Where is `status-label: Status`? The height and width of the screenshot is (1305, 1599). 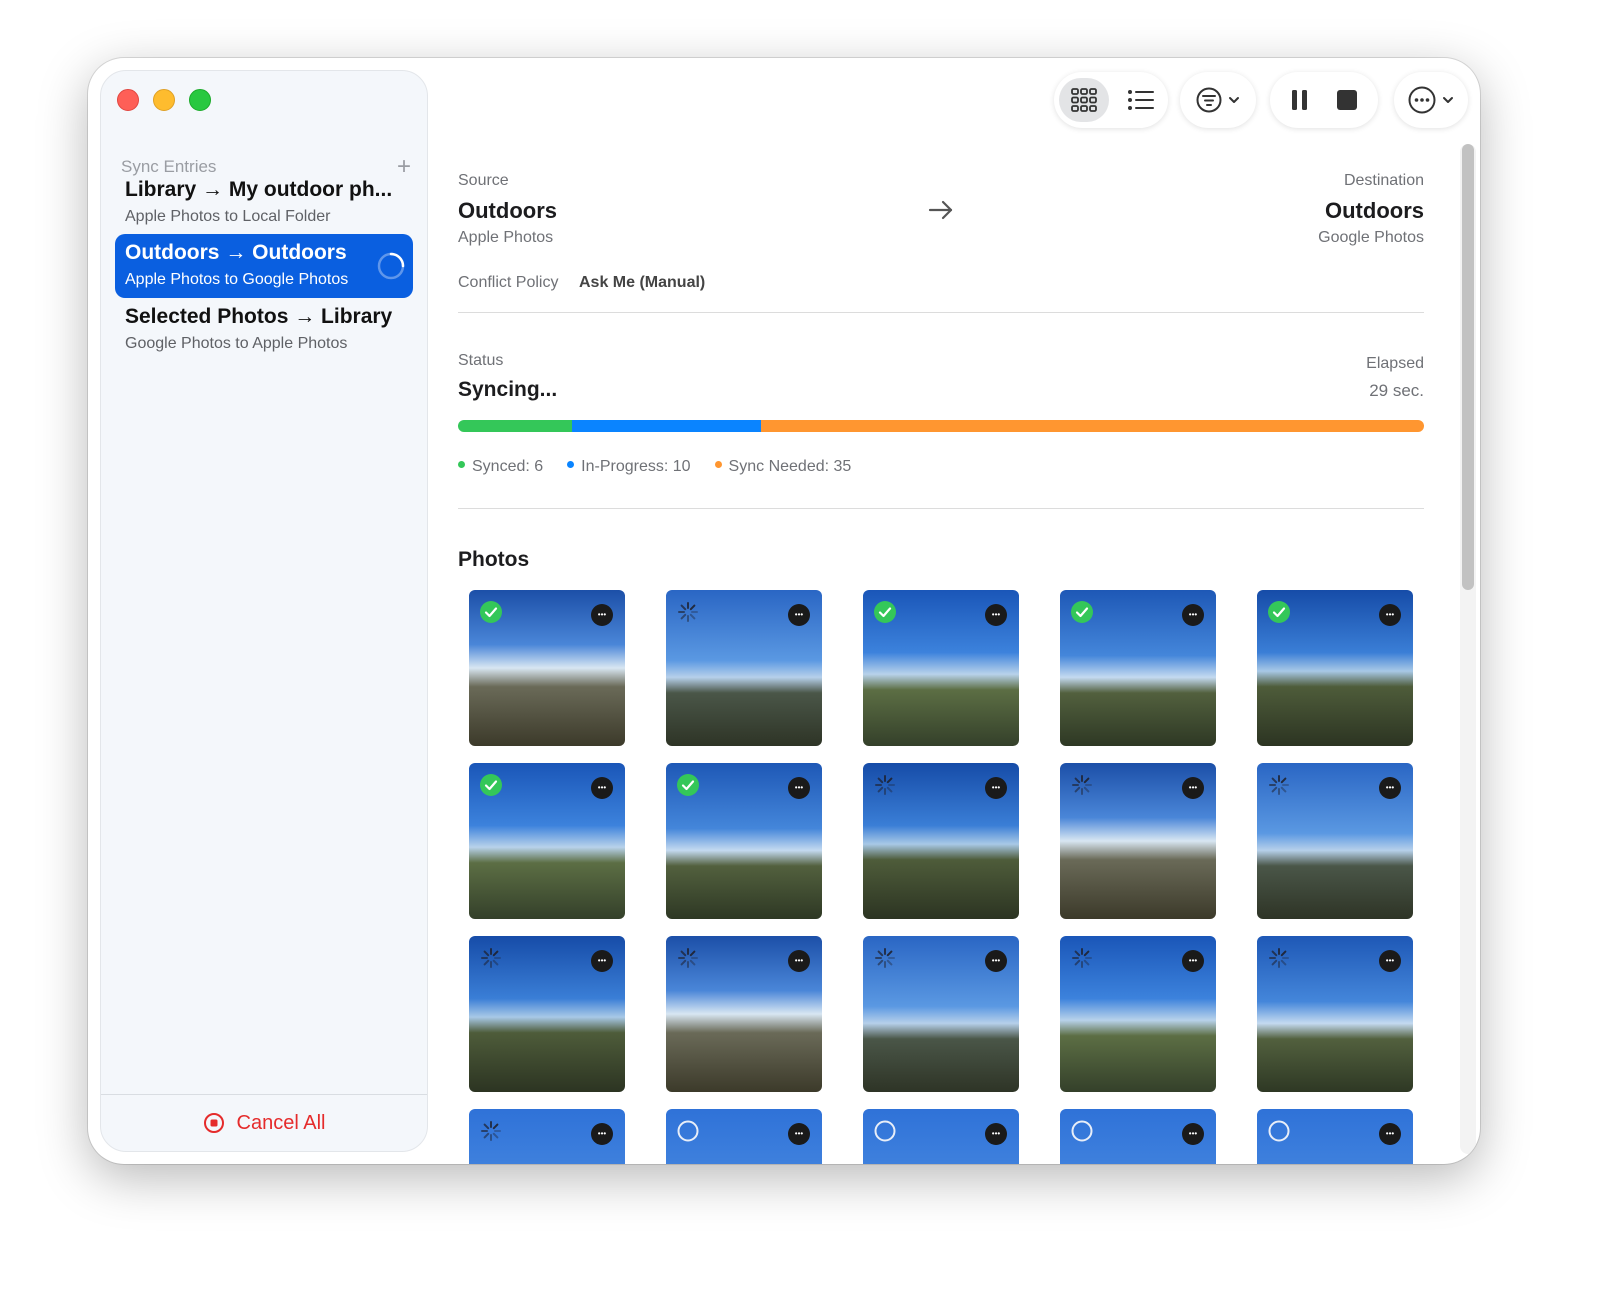 status-label: Status is located at coordinates (481, 360).